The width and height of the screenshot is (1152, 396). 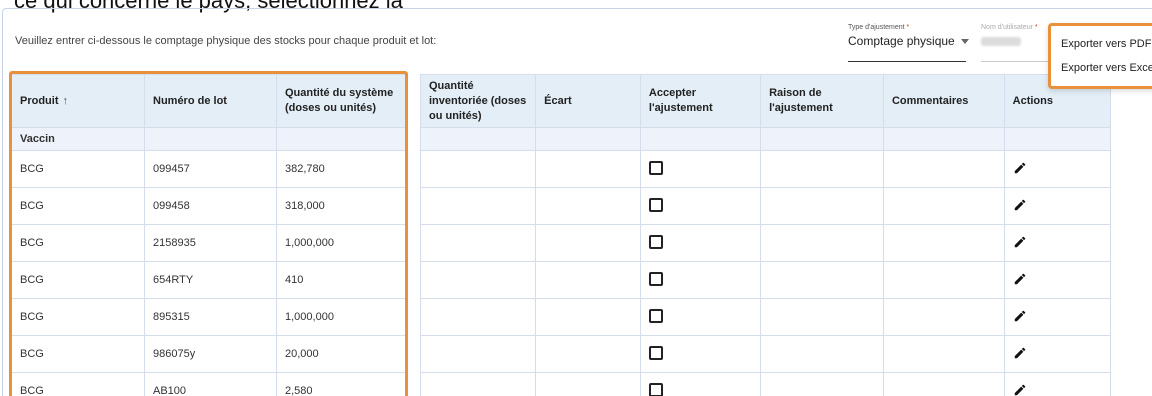 What do you see at coordinates (341, 169) in the screenshot?
I see `cell-system-quantity: 382,780` at bounding box center [341, 169].